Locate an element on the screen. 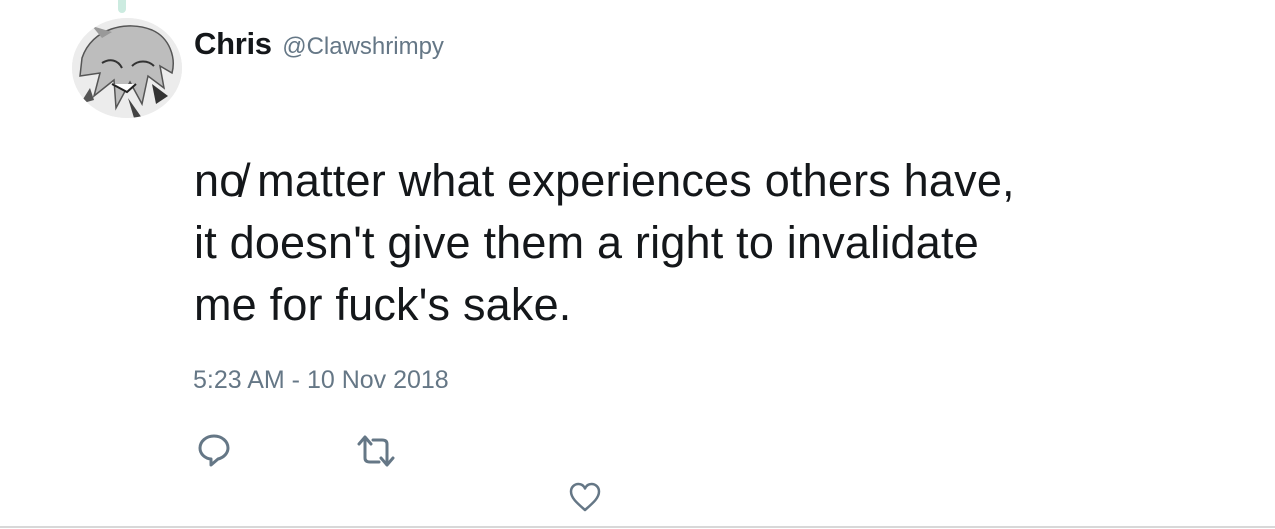  divider is located at coordinates (637, 527).